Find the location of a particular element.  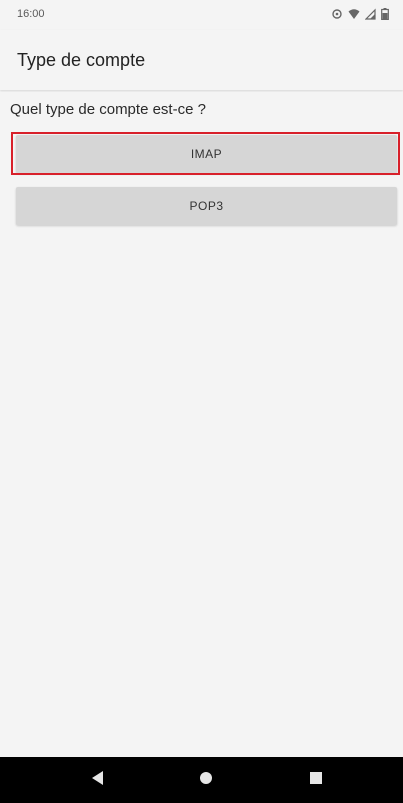

page-title: Type de compte is located at coordinates (81, 60).